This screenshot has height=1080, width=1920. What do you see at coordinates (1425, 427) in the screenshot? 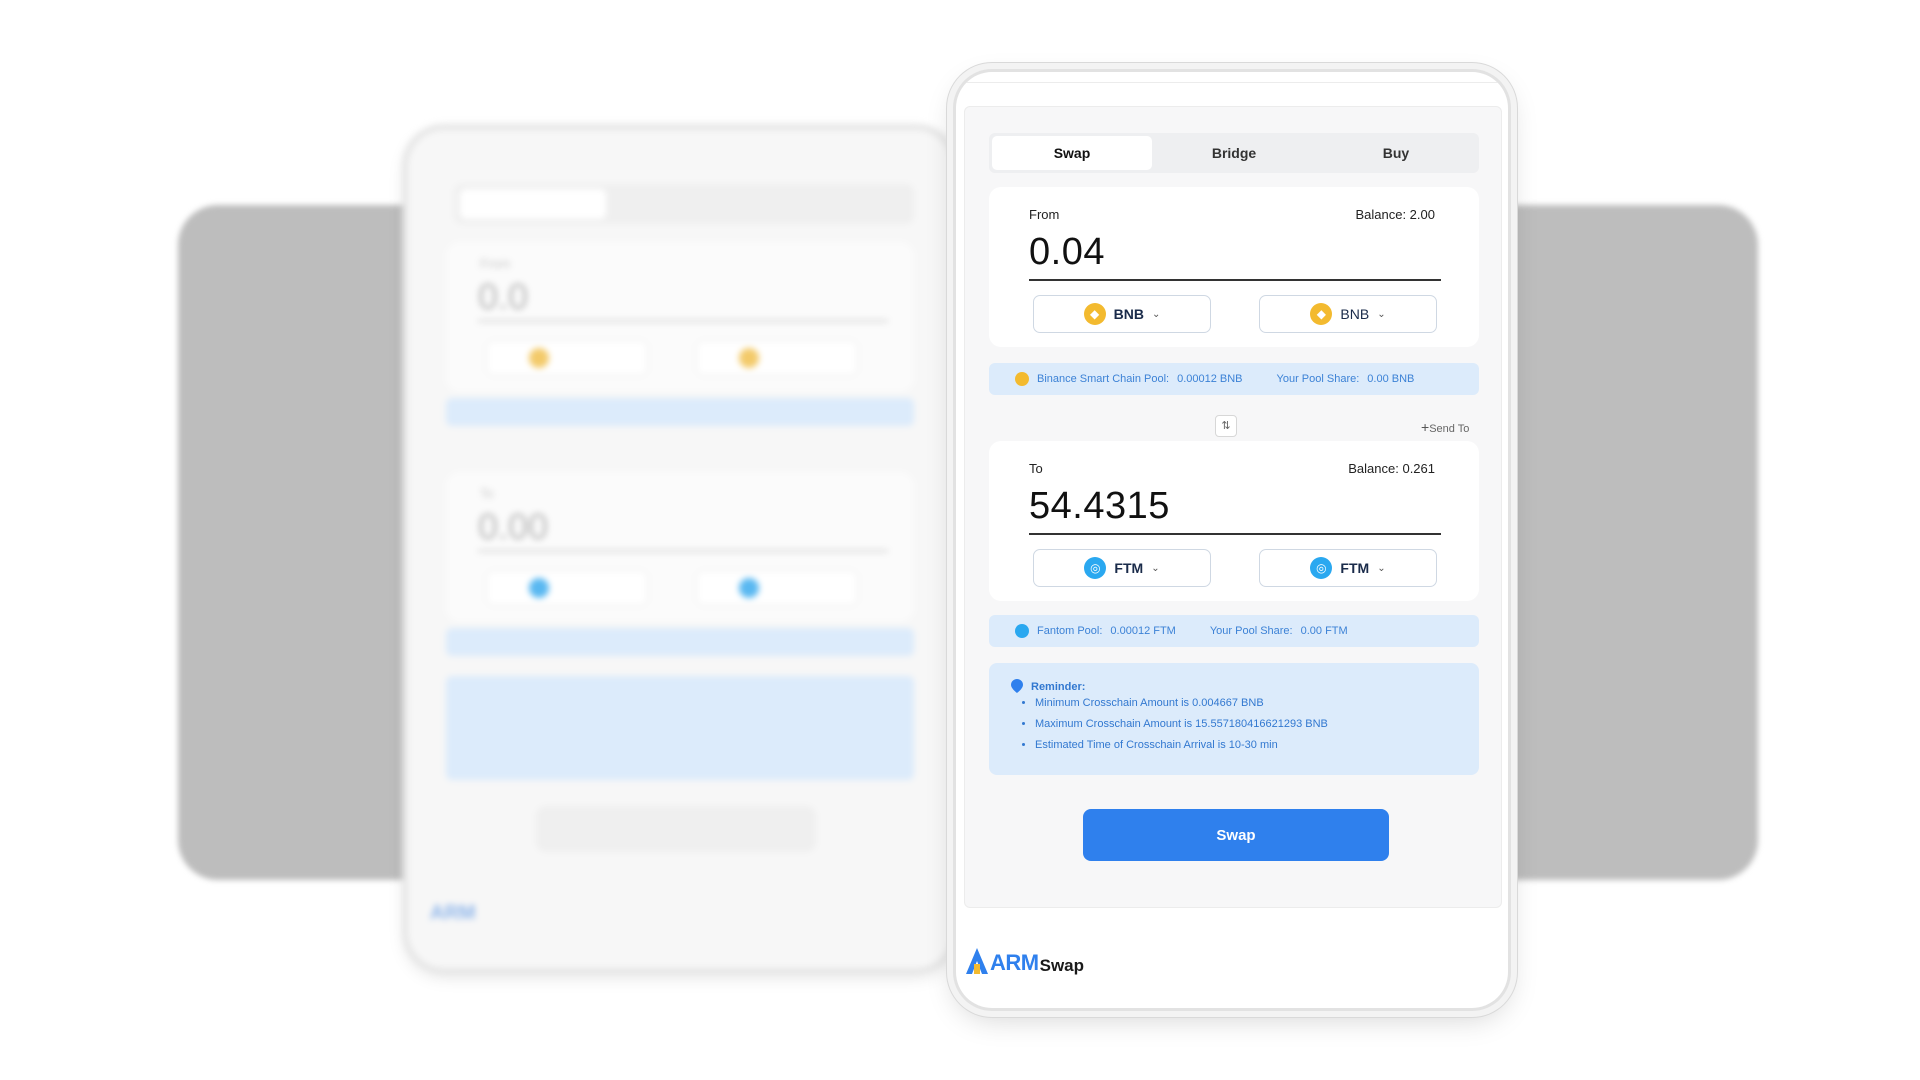
I see `plus-icon: +` at bounding box center [1425, 427].